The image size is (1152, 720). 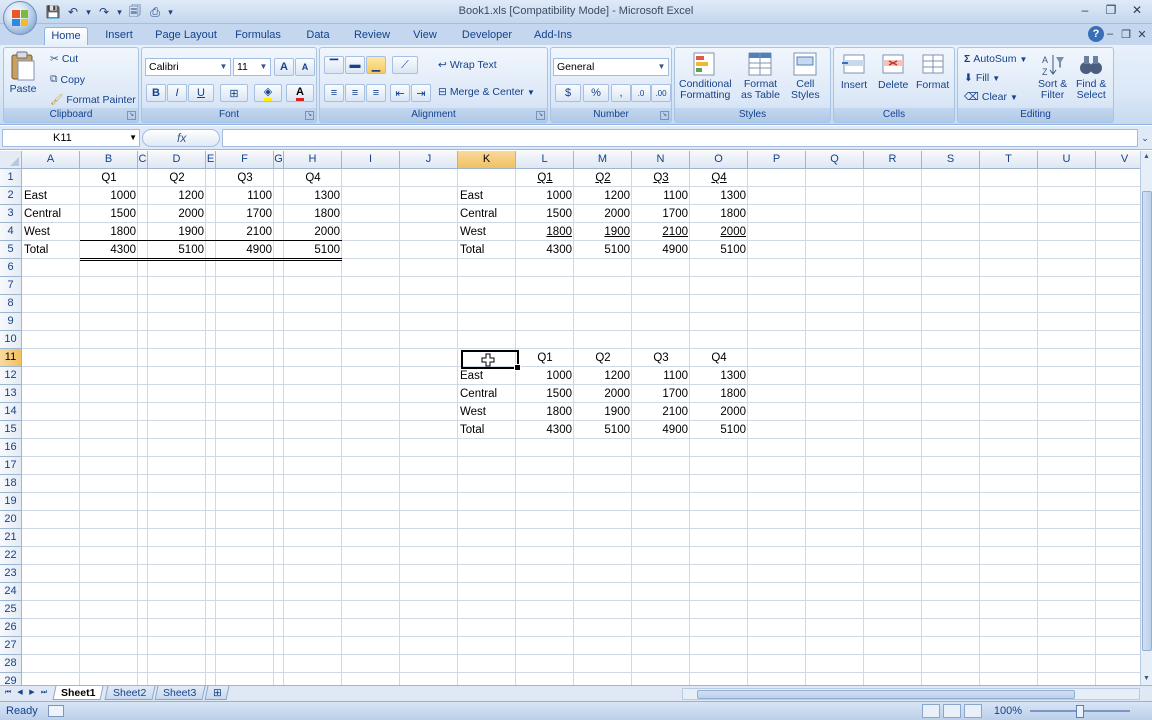 What do you see at coordinates (313, 214) in the screenshot?
I see `table1-cell: 1800` at bounding box center [313, 214].